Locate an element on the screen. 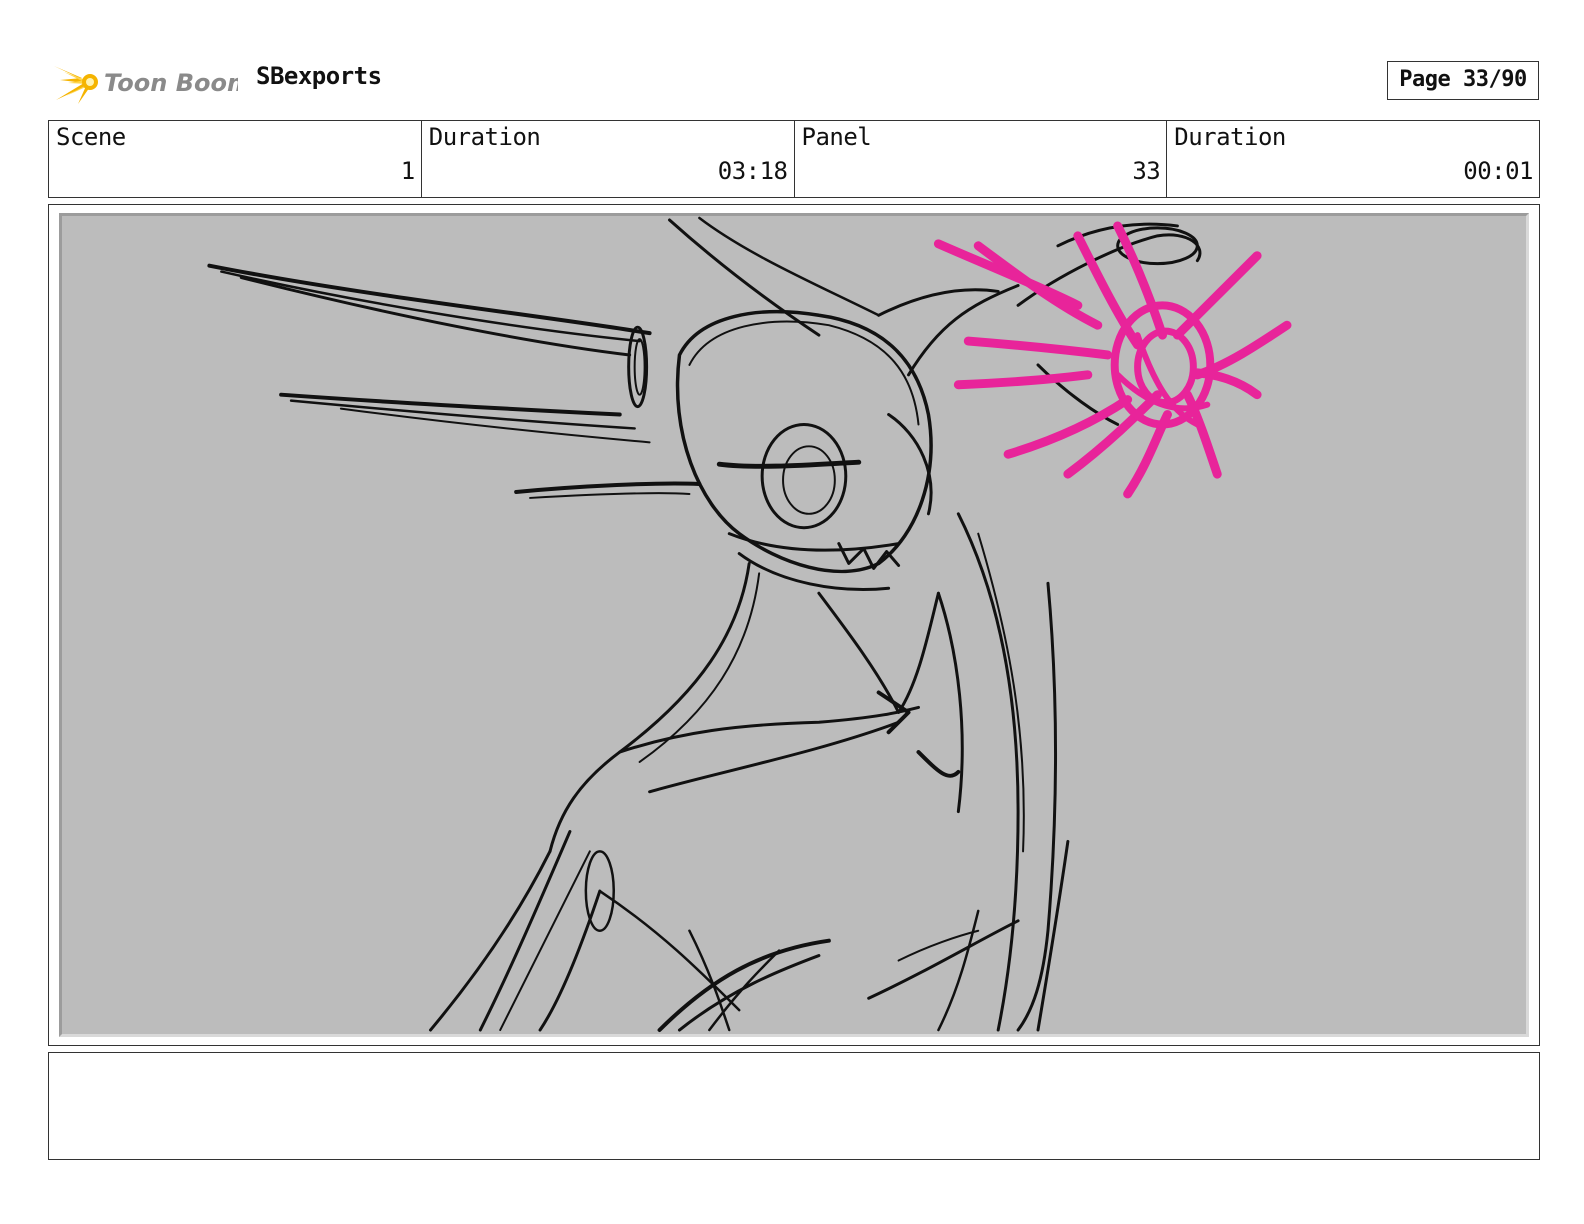 Image resolution: width=1584 pixels, height=1224 pixels. scene-duration-cell: Duration 03:18 is located at coordinates (608, 159).